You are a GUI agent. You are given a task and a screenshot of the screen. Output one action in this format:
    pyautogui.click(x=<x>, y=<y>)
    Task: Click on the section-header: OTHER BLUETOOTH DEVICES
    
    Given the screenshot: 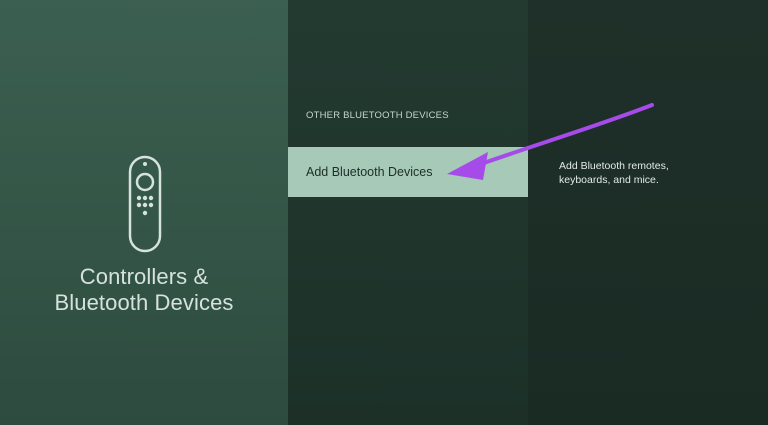 What is the action you would take?
    pyautogui.click(x=377, y=115)
    